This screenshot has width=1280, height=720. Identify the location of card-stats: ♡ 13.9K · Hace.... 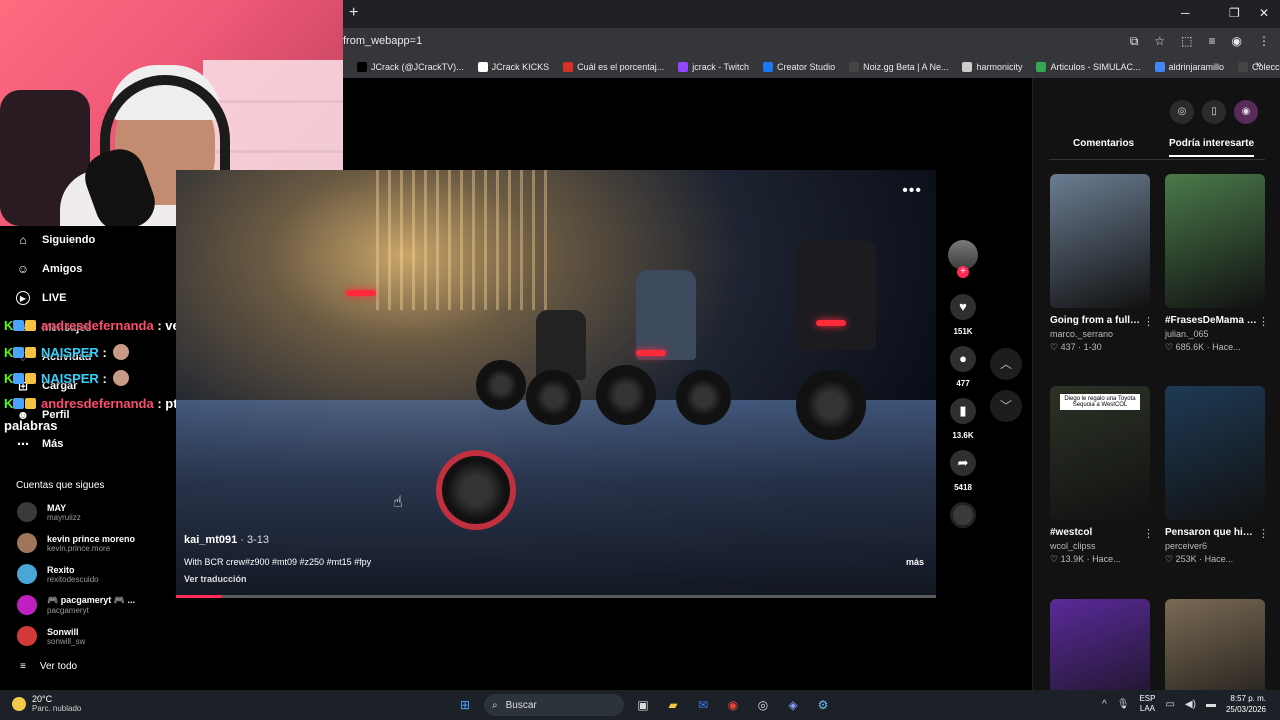
(1085, 559).